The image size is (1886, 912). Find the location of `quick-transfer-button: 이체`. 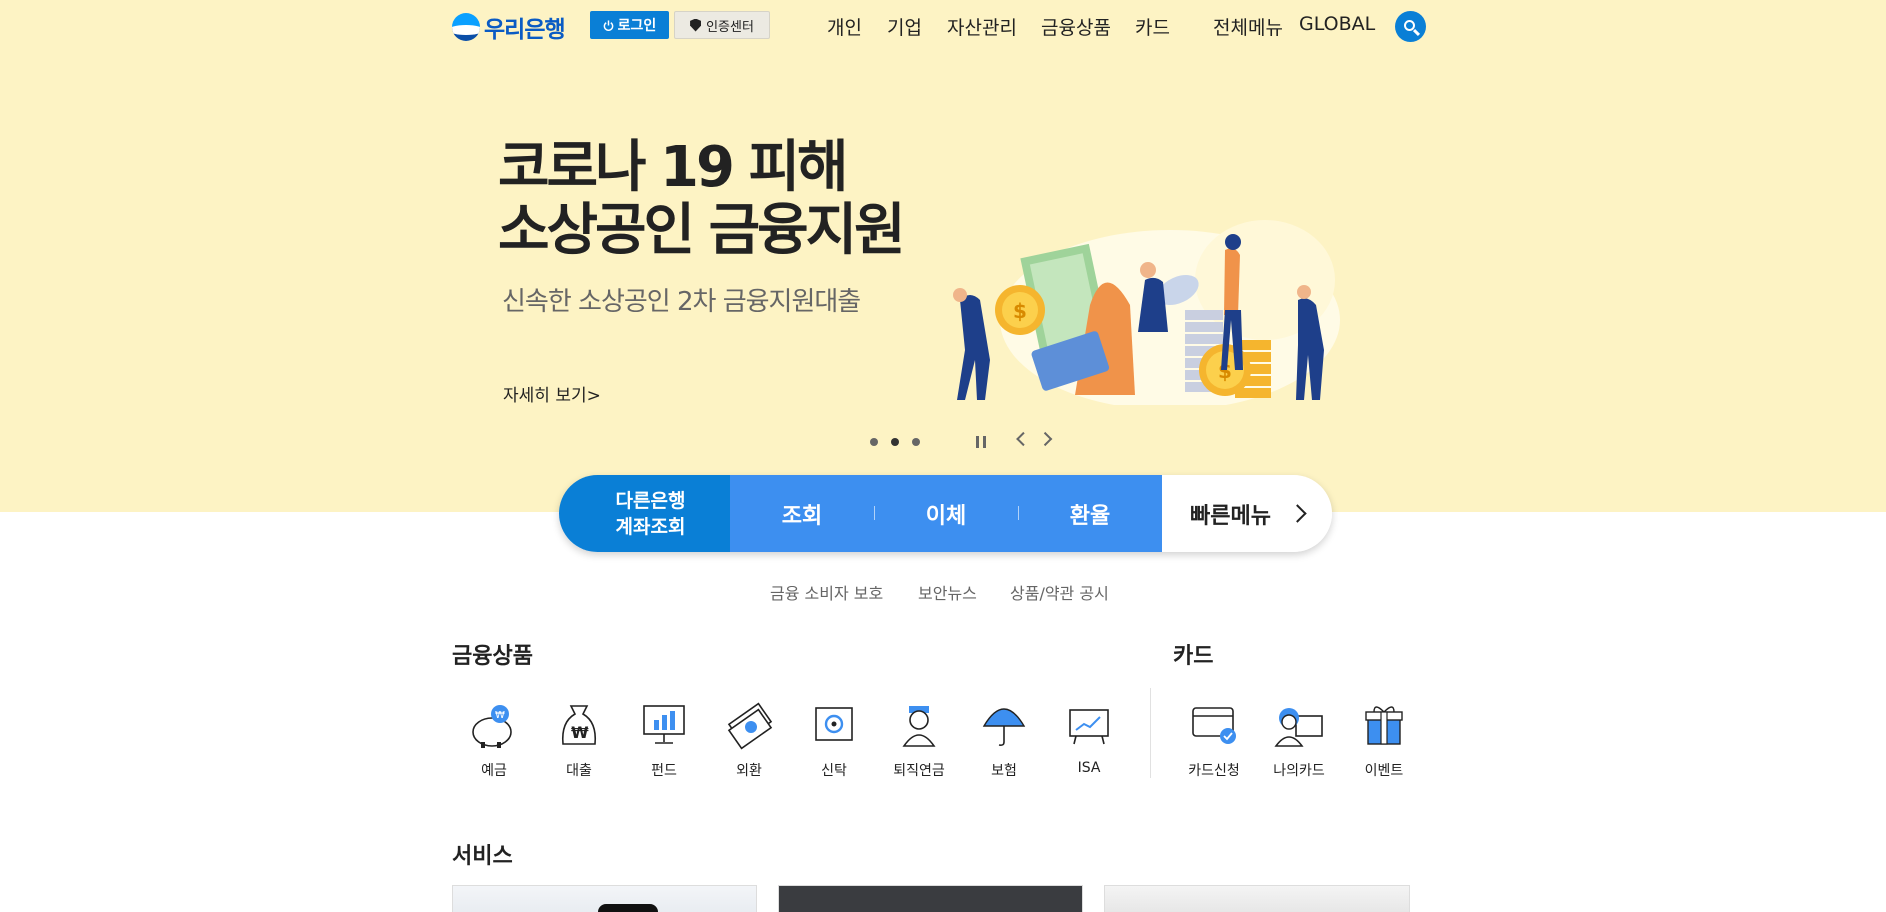

quick-transfer-button: 이체 is located at coordinates (946, 514).